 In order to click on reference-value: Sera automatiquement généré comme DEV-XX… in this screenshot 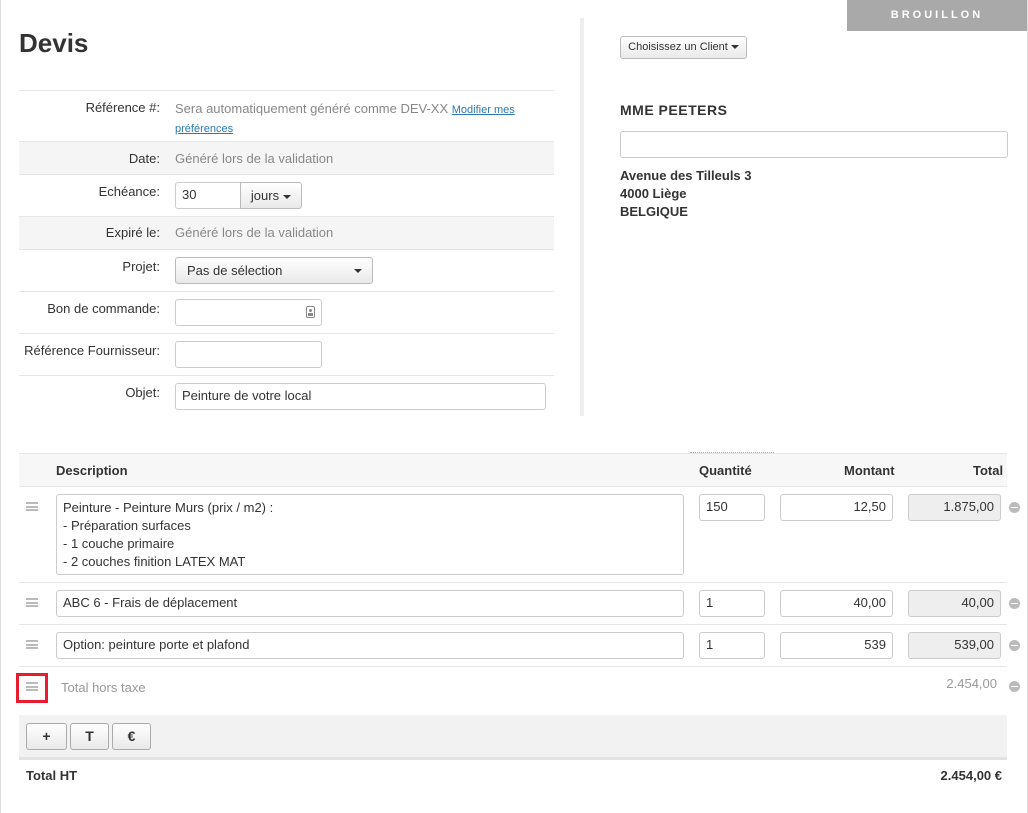, I will do `click(360, 119)`.